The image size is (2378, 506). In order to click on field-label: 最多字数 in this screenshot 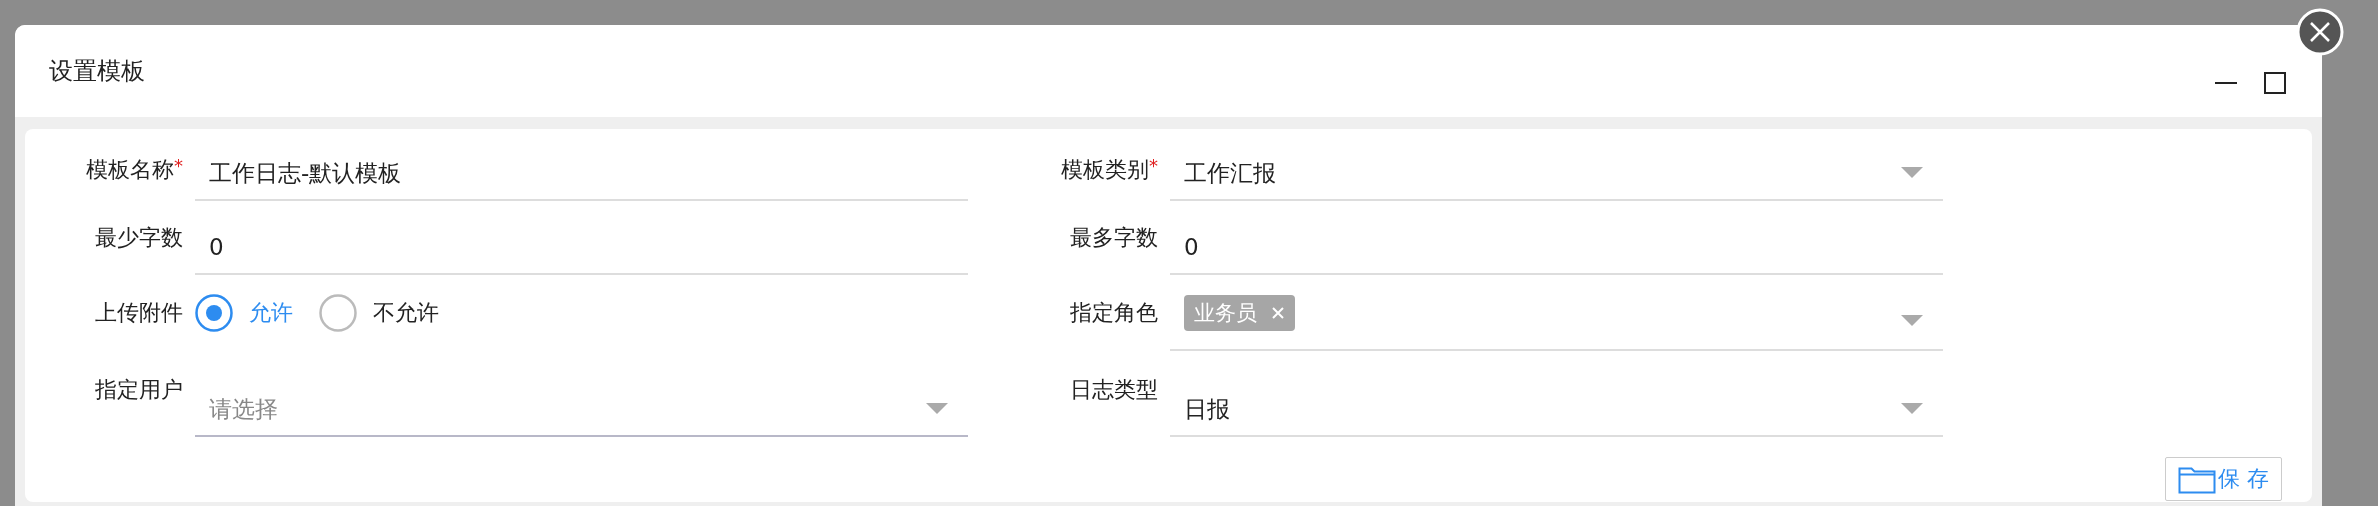, I will do `click(1114, 237)`.